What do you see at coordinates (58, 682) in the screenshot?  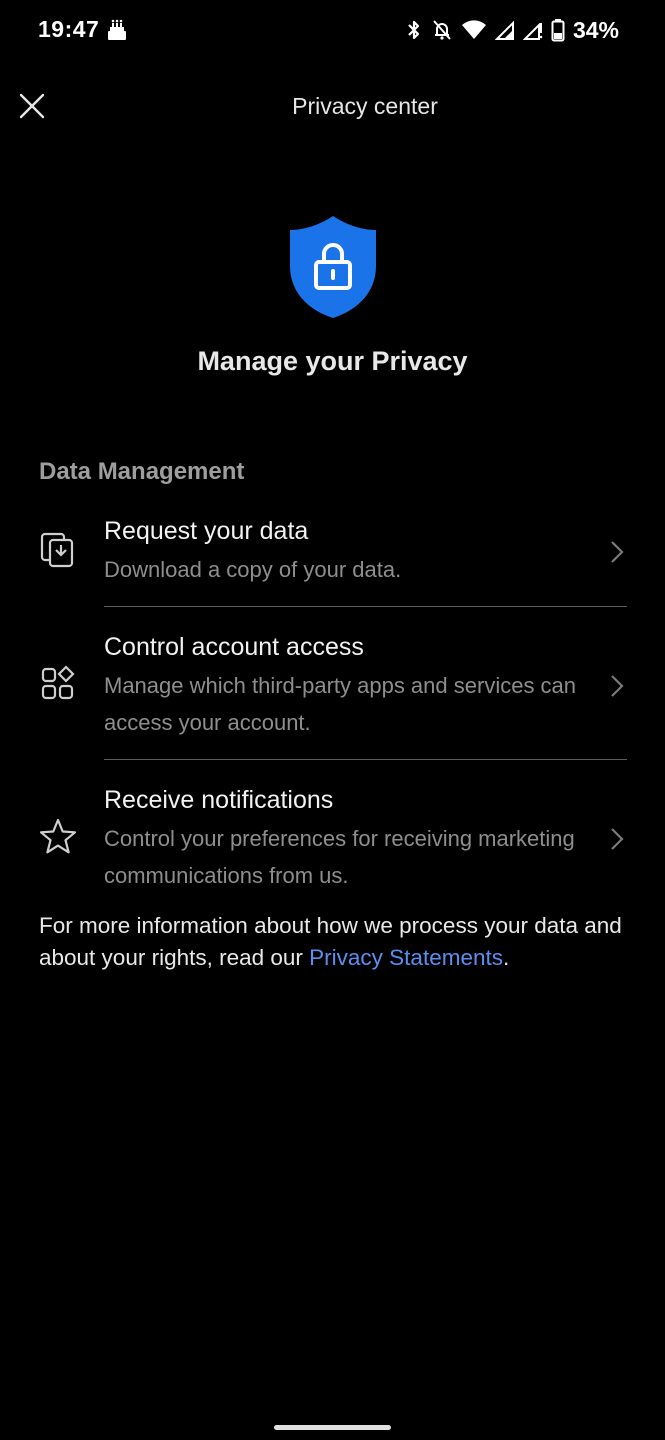 I see `apps-grid-icon` at bounding box center [58, 682].